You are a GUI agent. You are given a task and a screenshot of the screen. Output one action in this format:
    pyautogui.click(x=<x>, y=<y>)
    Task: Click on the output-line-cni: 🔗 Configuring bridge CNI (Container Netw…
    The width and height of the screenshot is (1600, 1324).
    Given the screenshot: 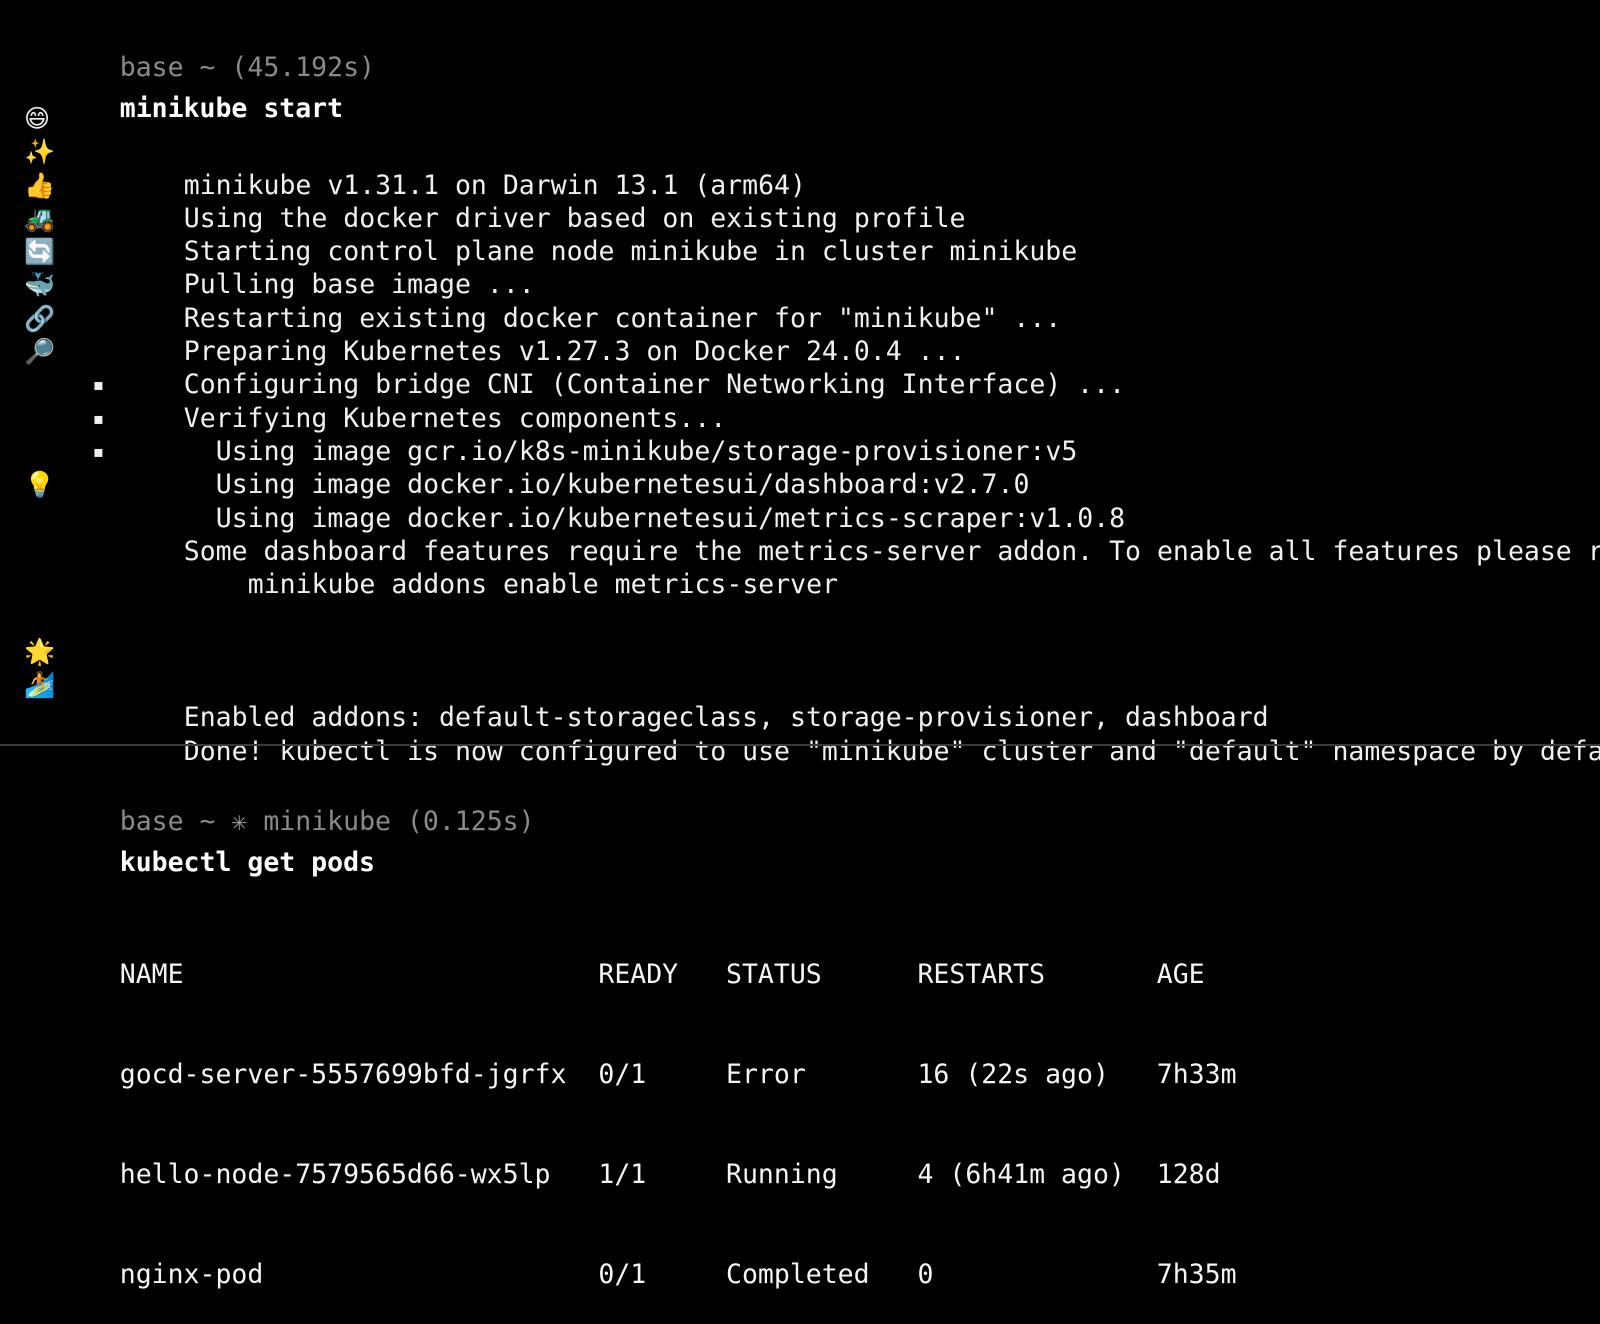 What is the action you would take?
    pyautogui.click(x=800, y=351)
    